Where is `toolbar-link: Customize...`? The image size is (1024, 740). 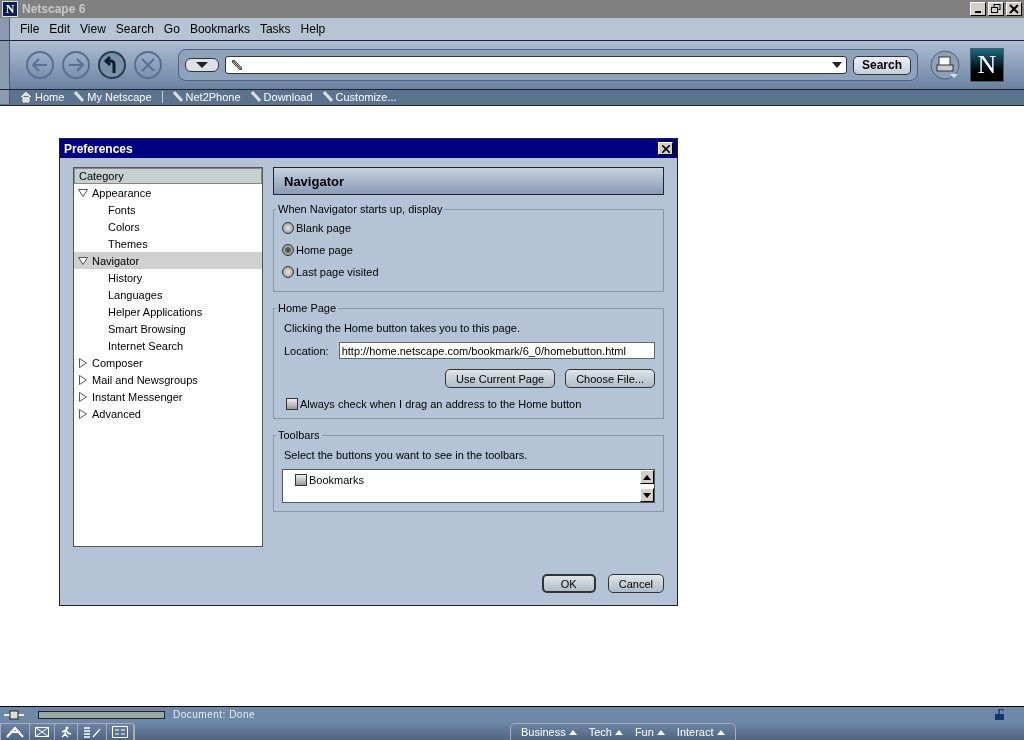 toolbar-link: Customize... is located at coordinates (359, 97).